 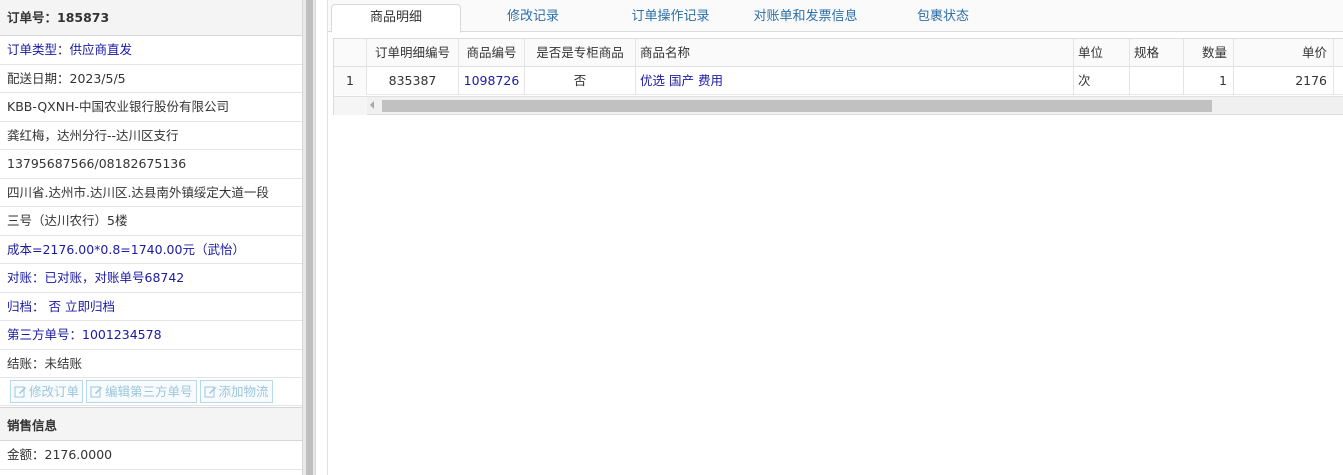 I want to click on tab-order-operation-log: 订单操作记录, so click(x=670, y=18).